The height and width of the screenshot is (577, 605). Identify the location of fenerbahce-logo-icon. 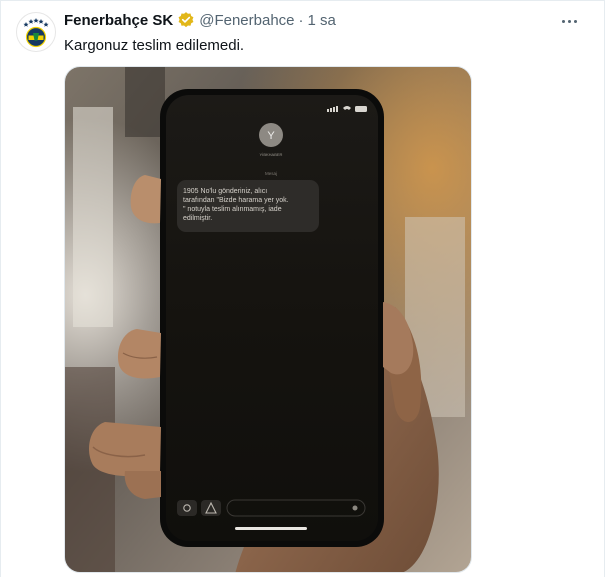
(36, 33).